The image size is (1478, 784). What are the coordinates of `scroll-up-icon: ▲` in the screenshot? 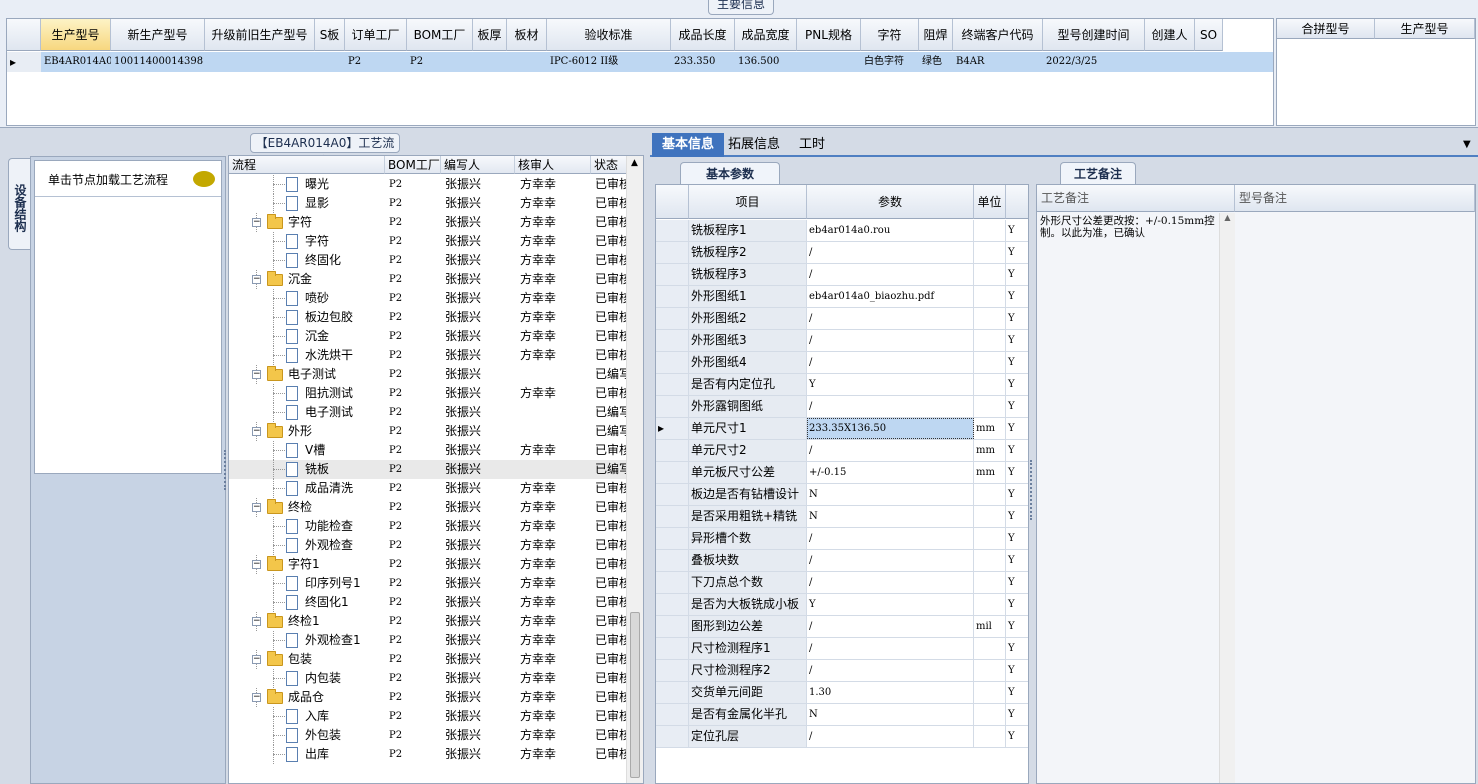 It's located at (634, 163).